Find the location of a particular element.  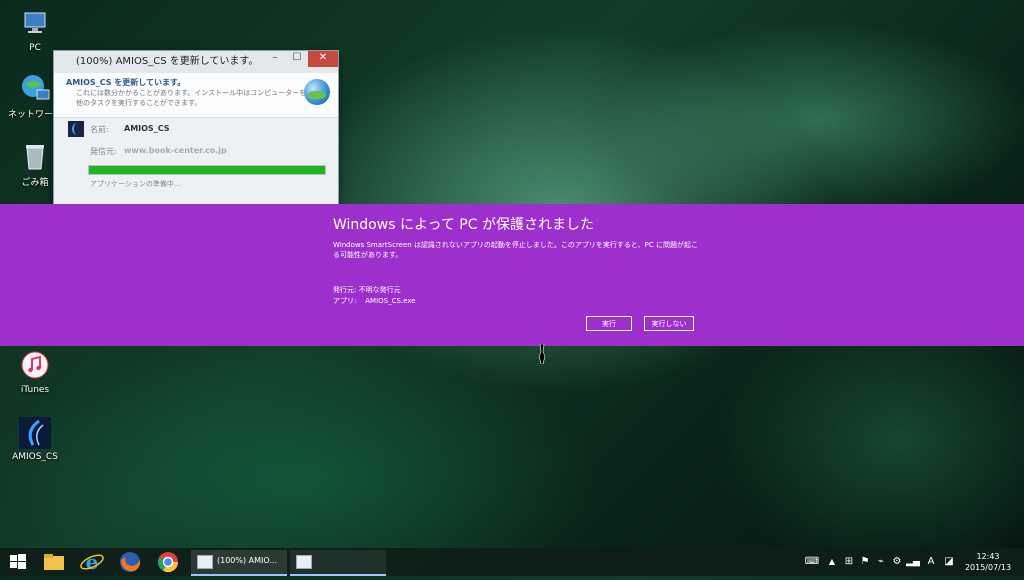

smartscreen-title: Windows によって PC が保護されました is located at coordinates (463, 225).